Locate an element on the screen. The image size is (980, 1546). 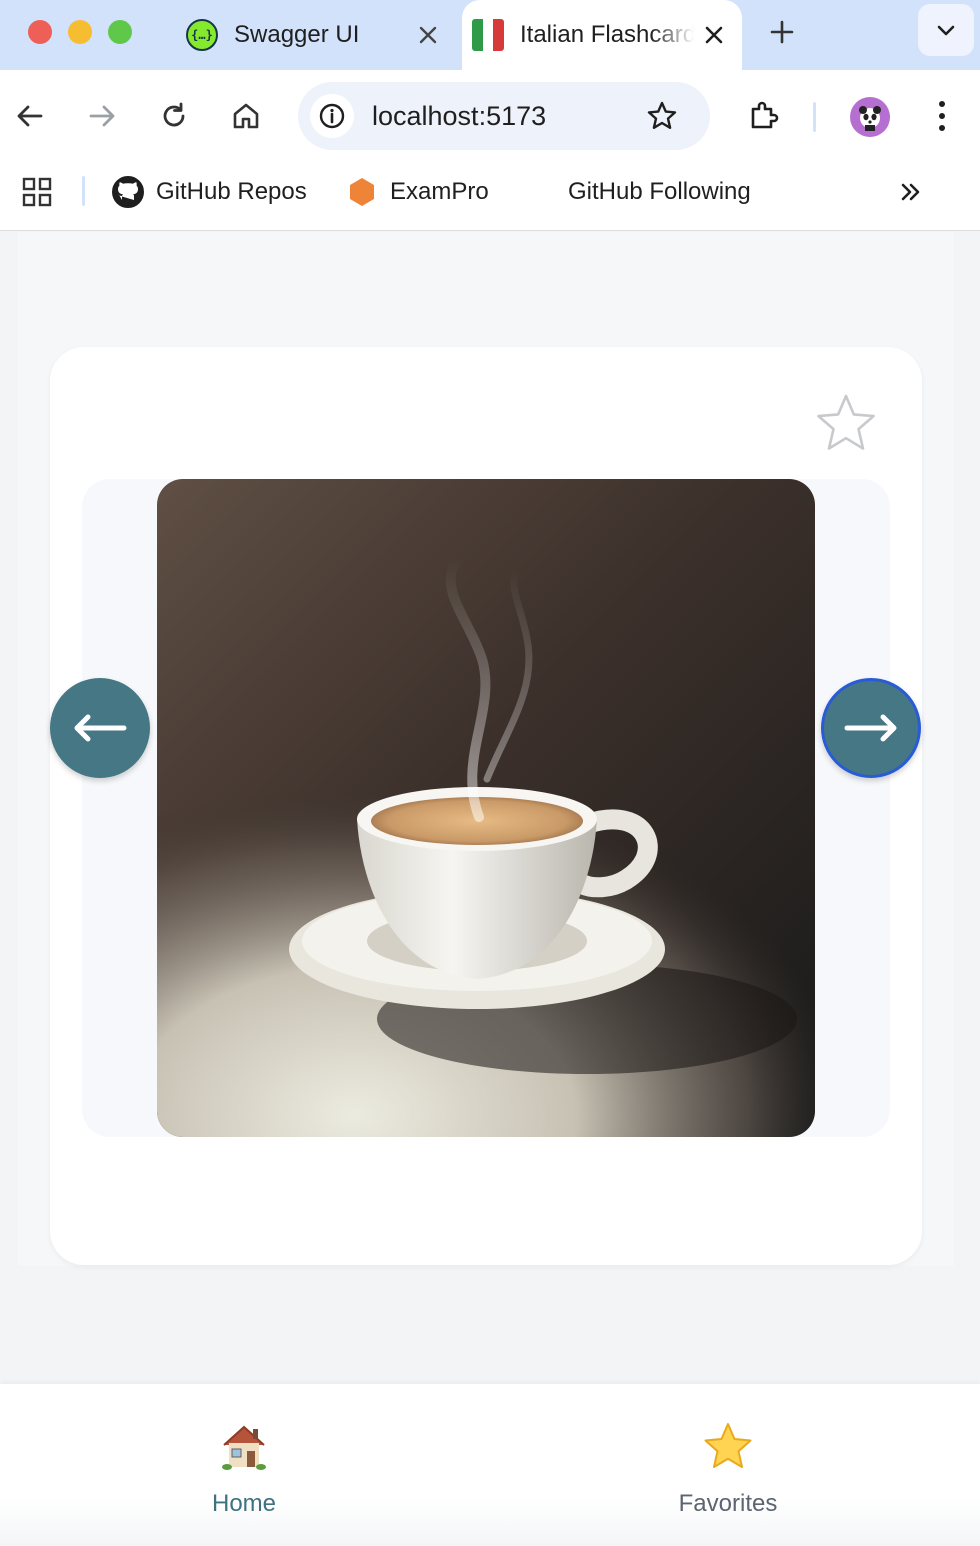
bookmark-label: GitHub Following is located at coordinates (659, 191).